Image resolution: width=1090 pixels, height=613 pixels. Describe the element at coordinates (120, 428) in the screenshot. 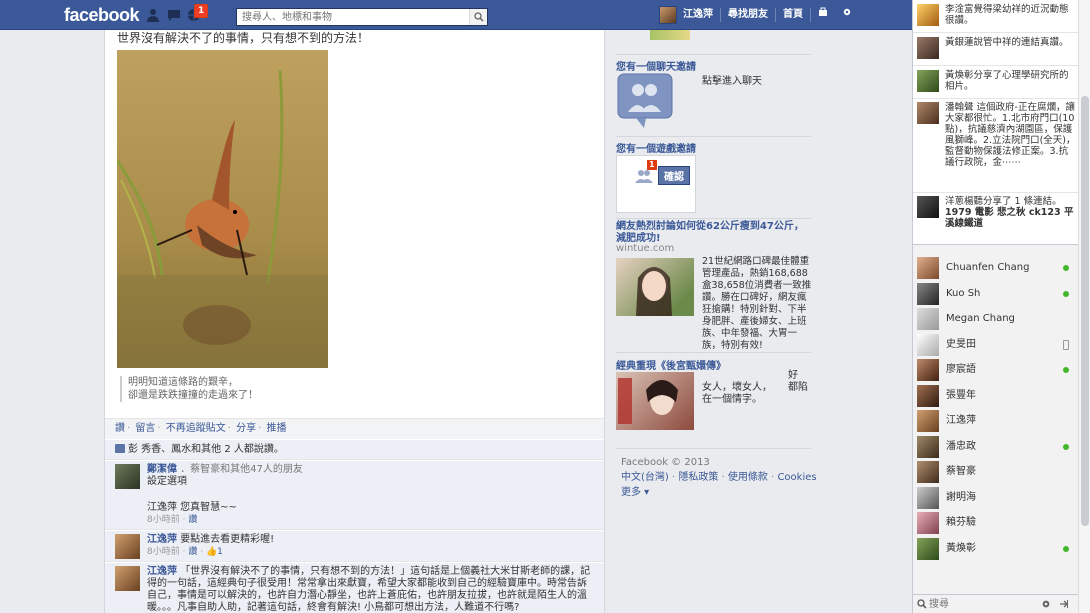

I see `like-link: 讚` at that location.